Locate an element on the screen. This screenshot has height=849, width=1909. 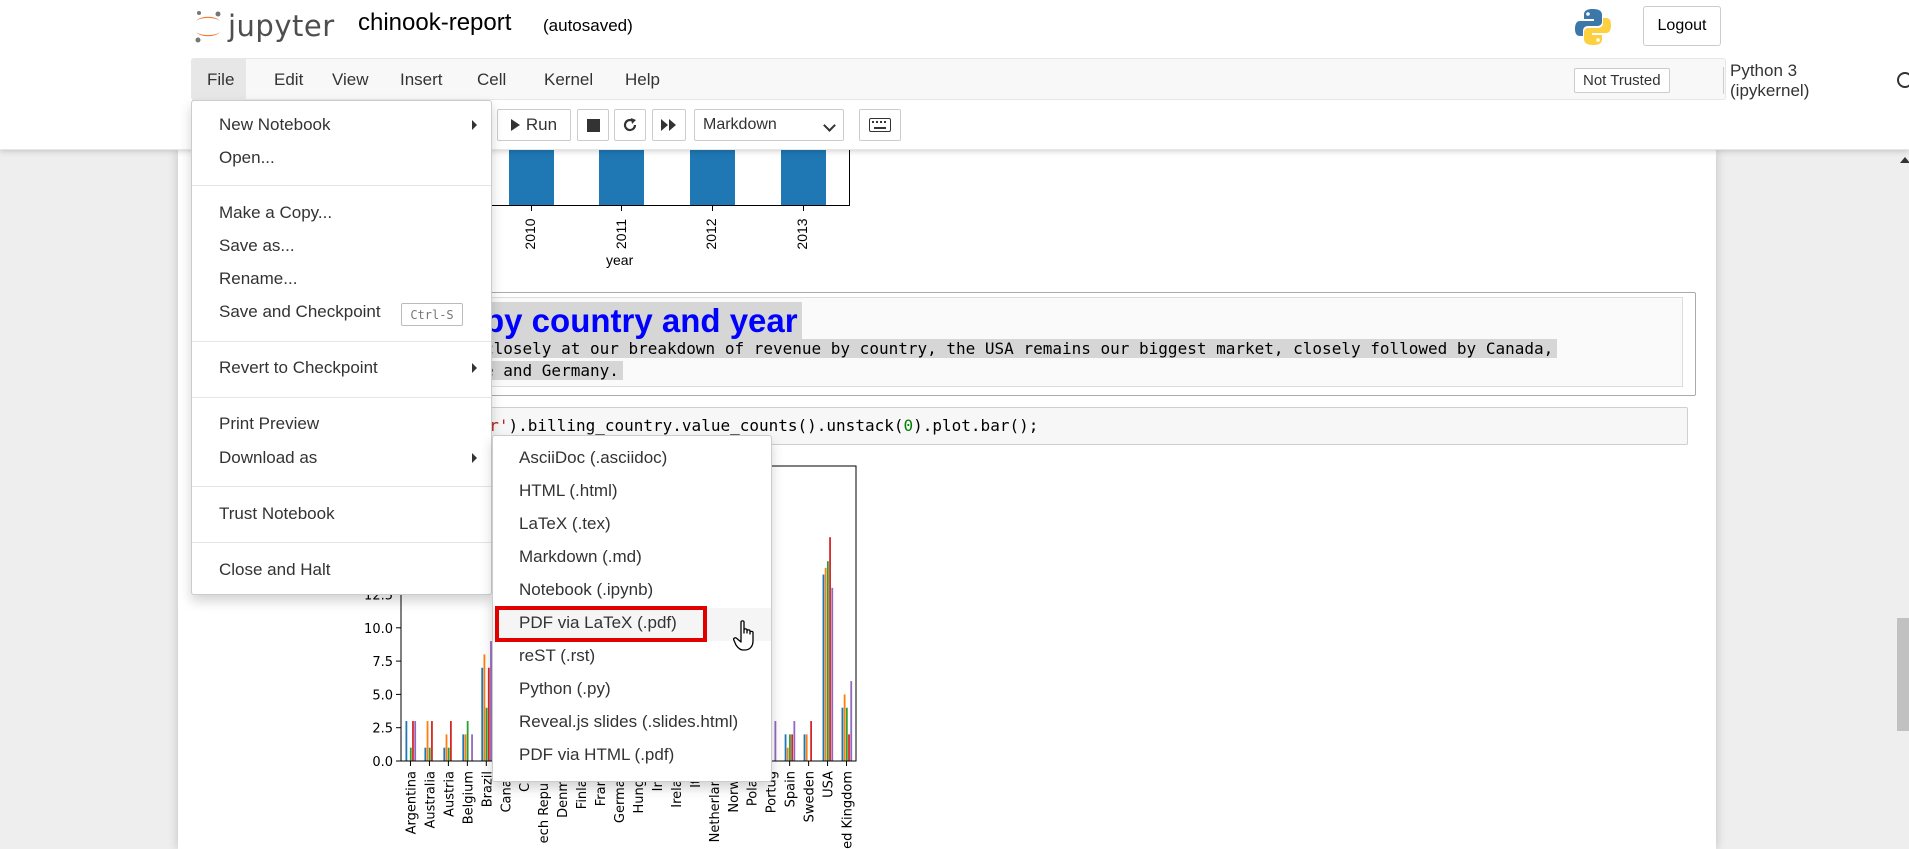
notebook-title: chinook-report is located at coordinates (434, 23).